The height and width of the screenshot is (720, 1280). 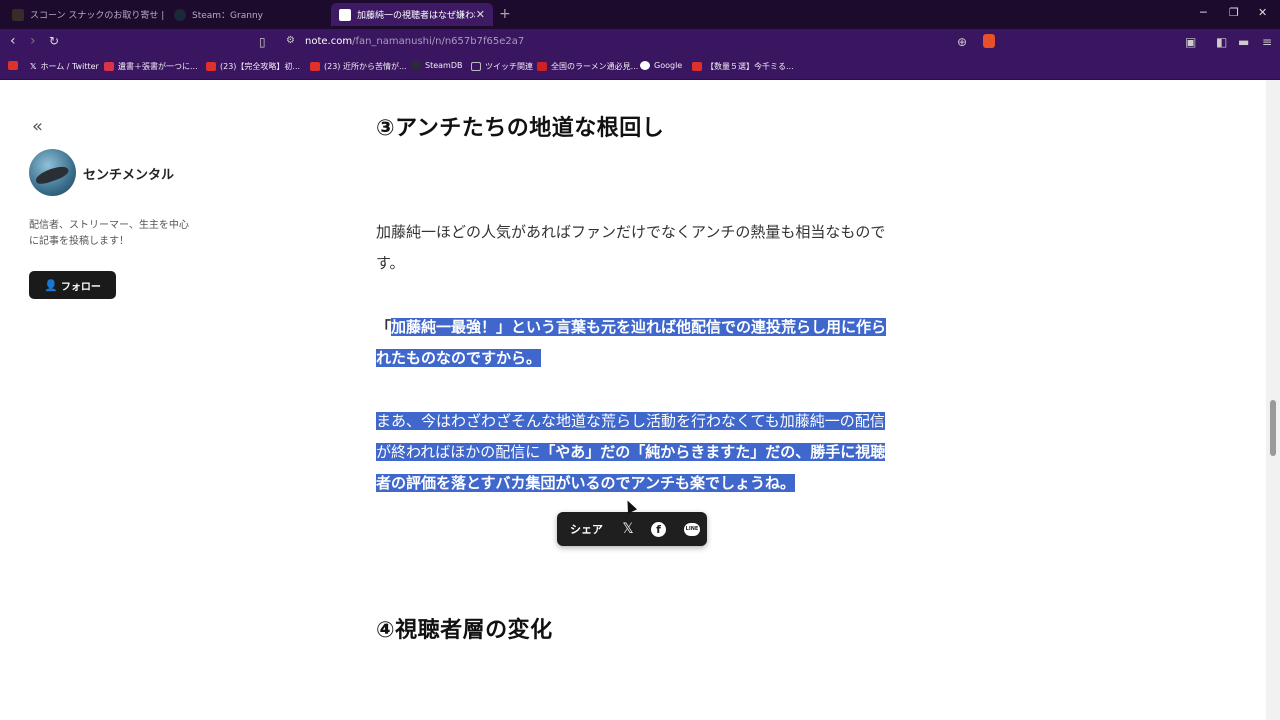 I want to click on tab-3-active: 加藤純一の視聴者はなぜ嫌われて ✕, so click(x=412, y=14).